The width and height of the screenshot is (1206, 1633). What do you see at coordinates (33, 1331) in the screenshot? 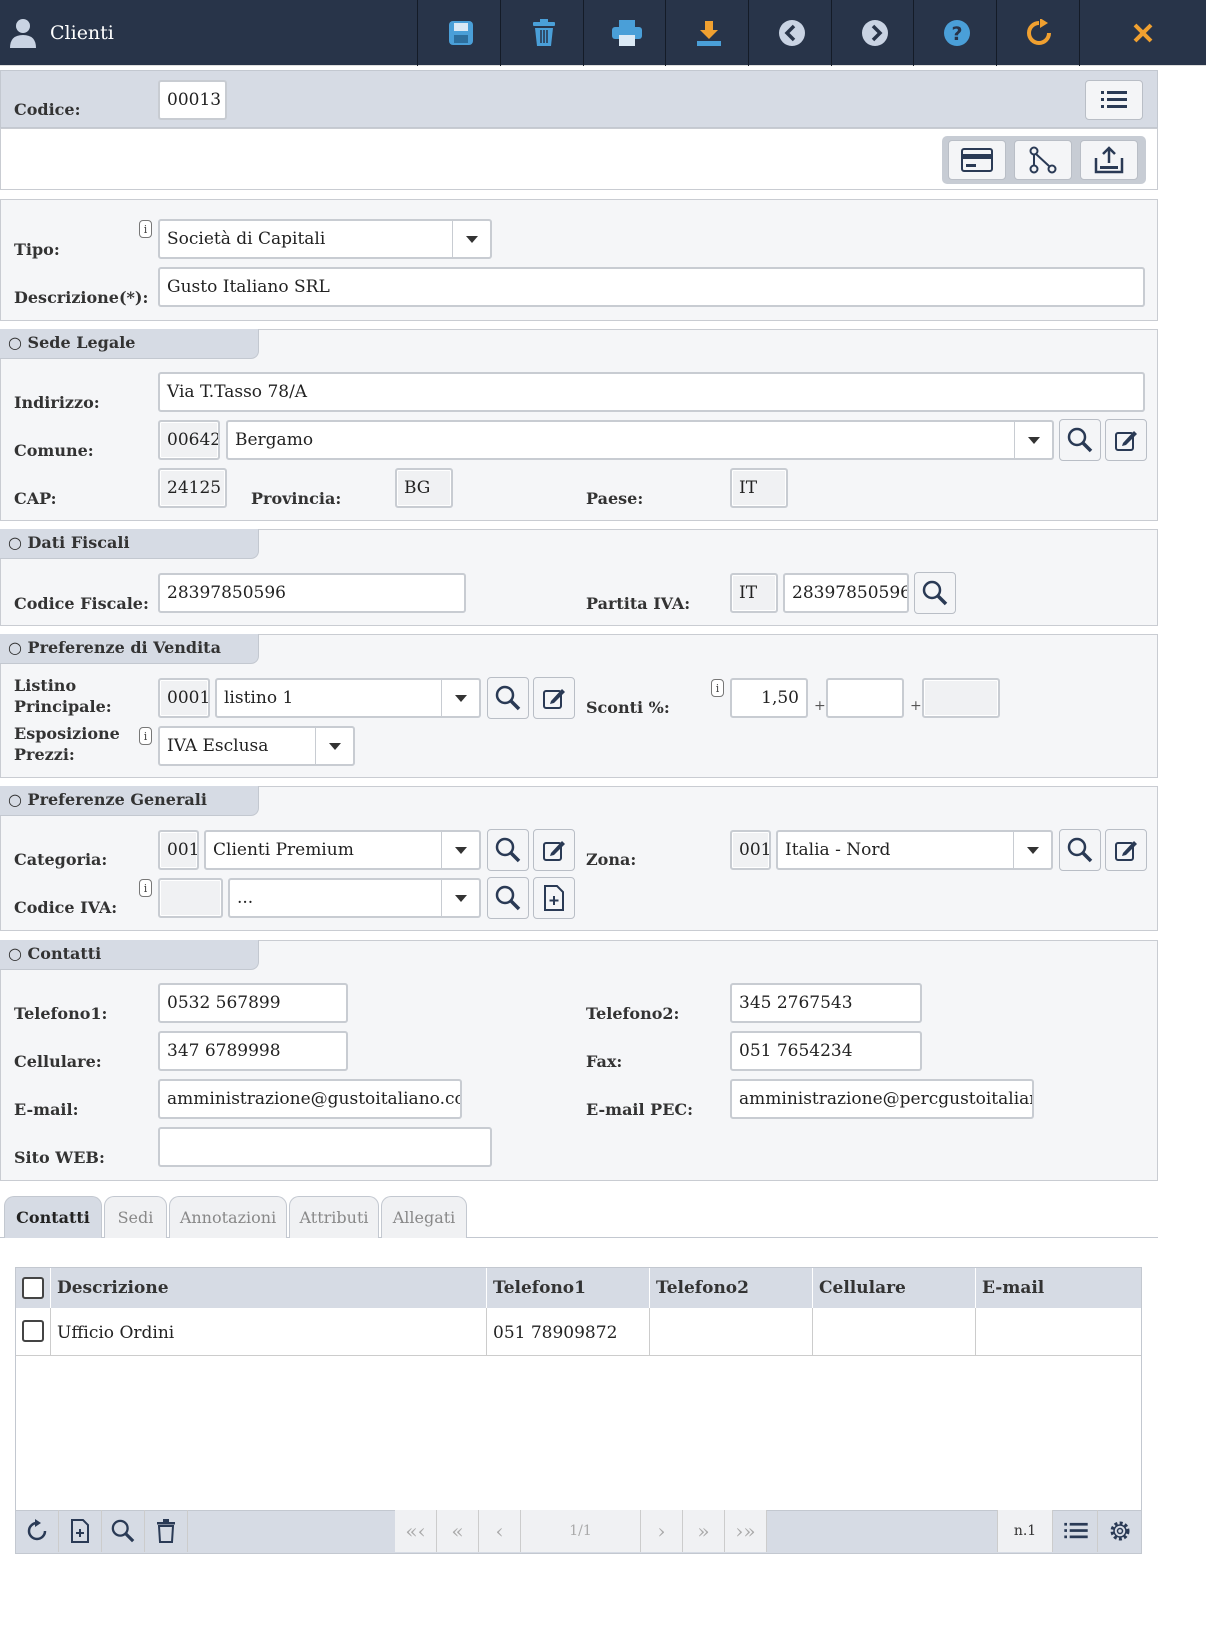
I see `row-checkbox` at bounding box center [33, 1331].